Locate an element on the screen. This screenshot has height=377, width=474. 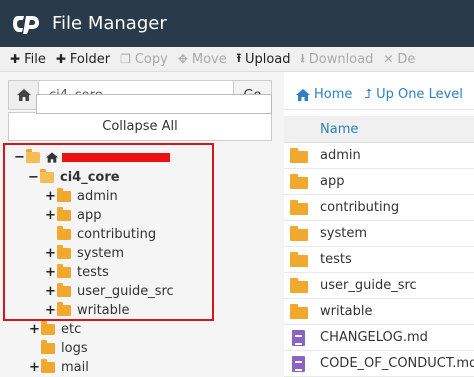
copy-button: ❐ Copy is located at coordinates (144, 59).